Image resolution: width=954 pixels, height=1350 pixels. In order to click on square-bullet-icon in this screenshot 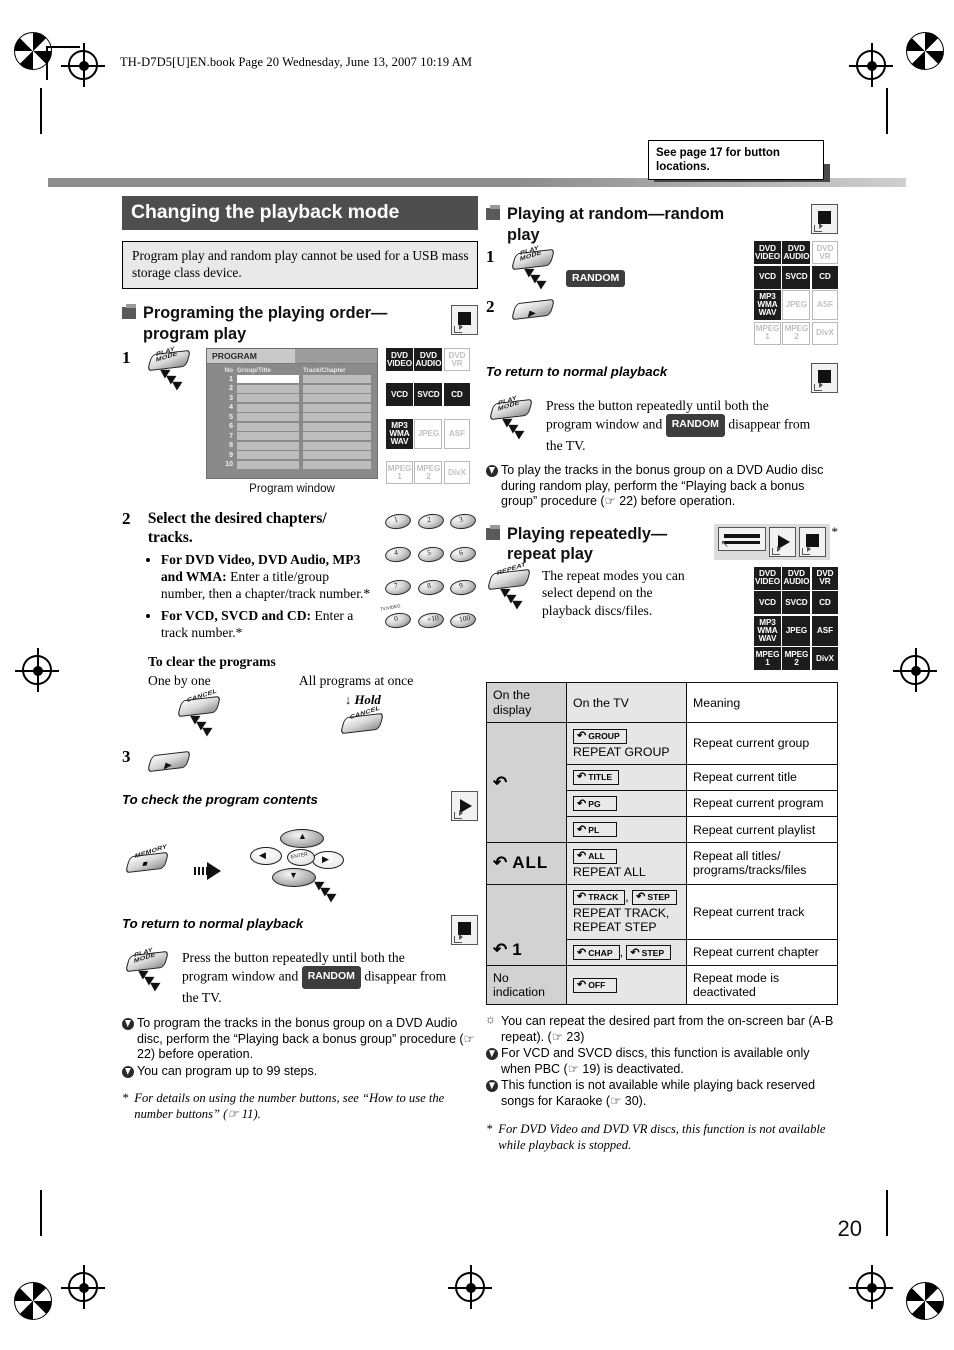, I will do `click(129, 311)`.